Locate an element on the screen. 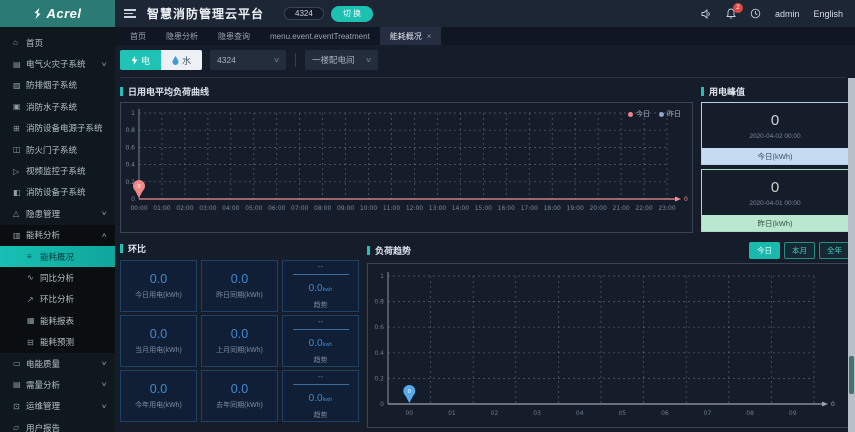 The image size is (855, 432). peak-card-today: 0 2020-04-02 00:00 今日(kWh) is located at coordinates (775, 133).